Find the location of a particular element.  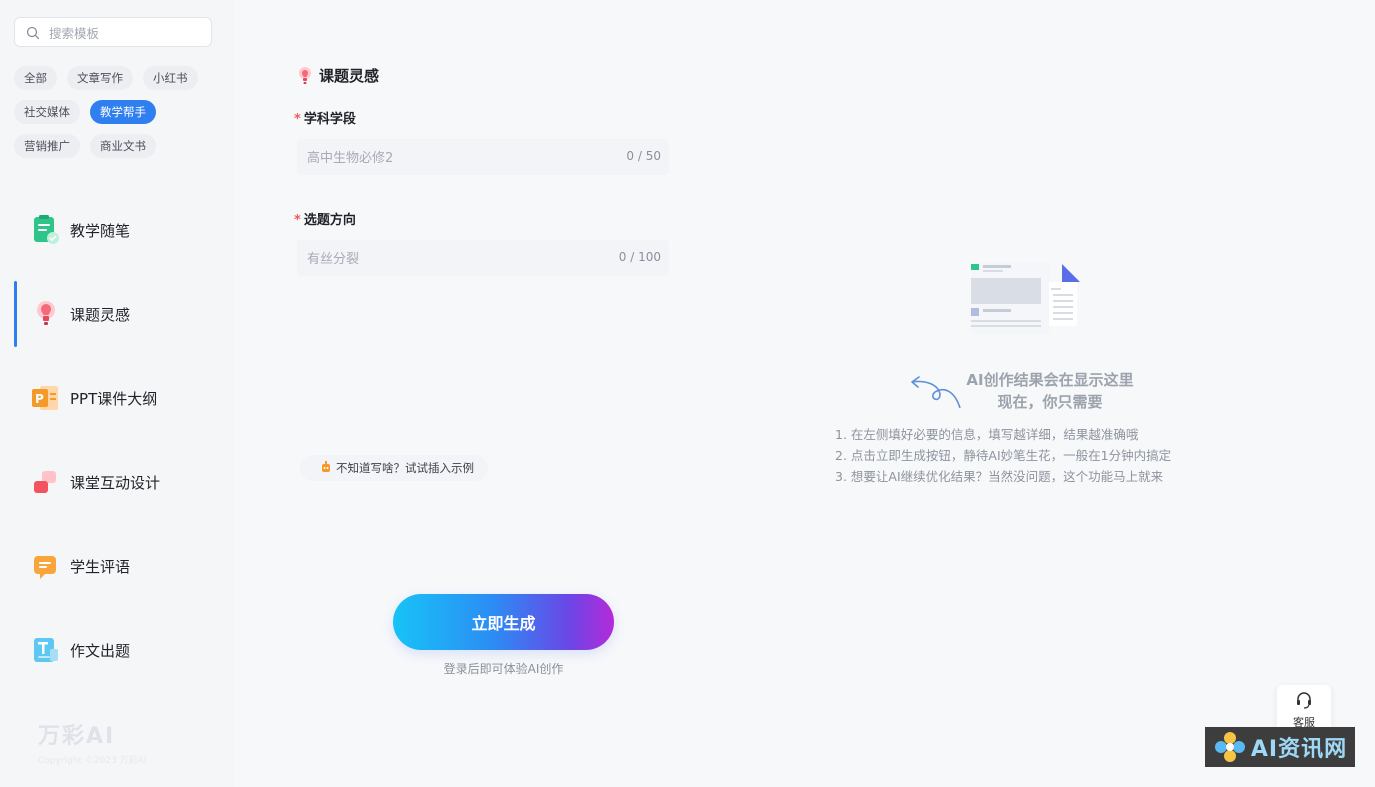

category-all: 全部 is located at coordinates (35, 78).